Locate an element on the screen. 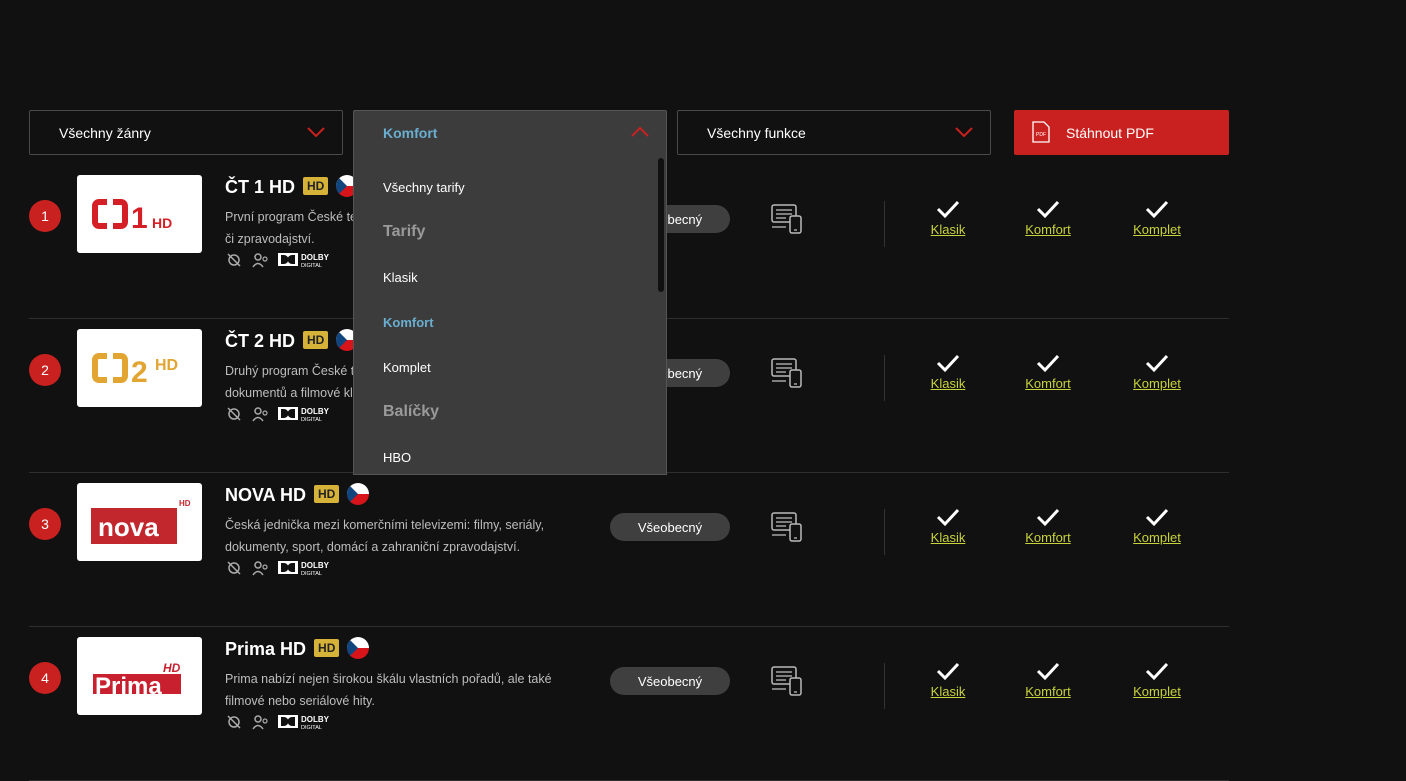 This screenshot has width=1406, height=781. pdf-file-icon: PDF is located at coordinates (1041, 132).